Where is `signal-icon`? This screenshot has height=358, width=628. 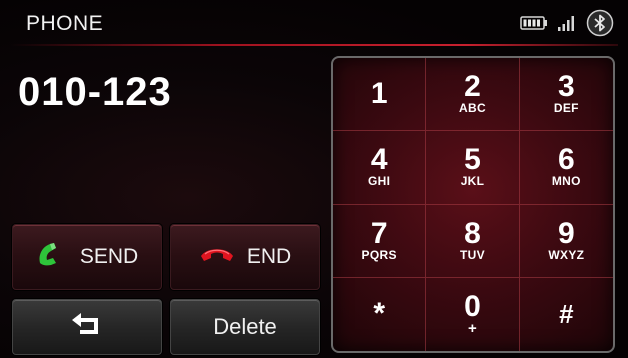
signal-icon is located at coordinates (567, 23).